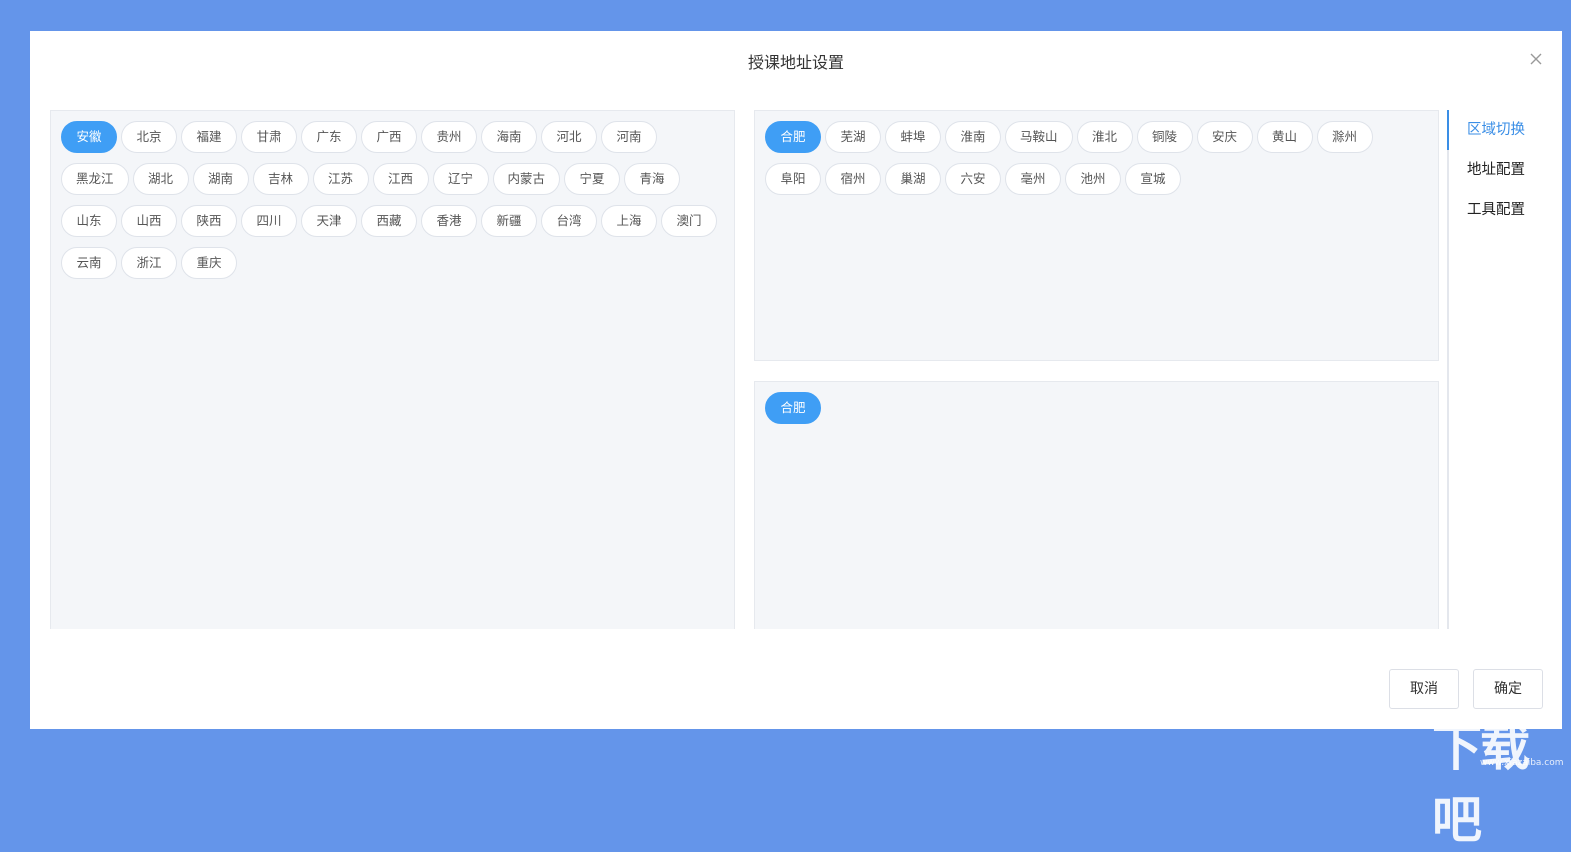 The image size is (1571, 852). What do you see at coordinates (1344, 137) in the screenshot?
I see `city-tag: 滁州` at bounding box center [1344, 137].